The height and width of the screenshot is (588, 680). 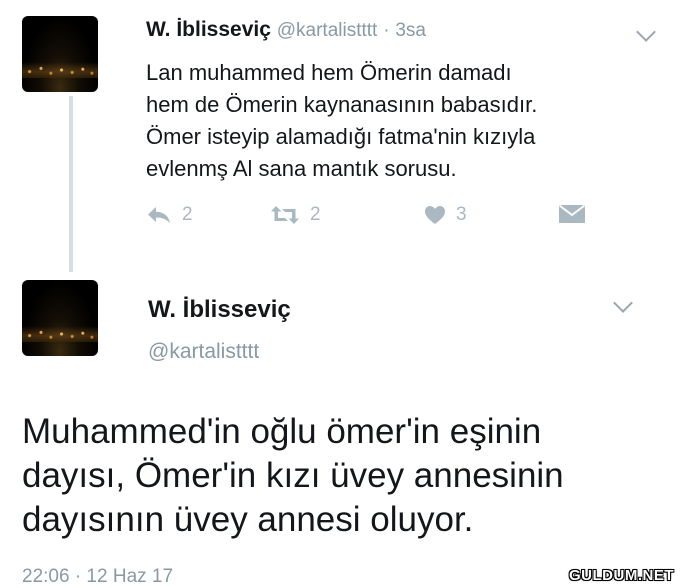 What do you see at coordinates (445, 215) in the screenshot?
I see `like-button: 3` at bounding box center [445, 215].